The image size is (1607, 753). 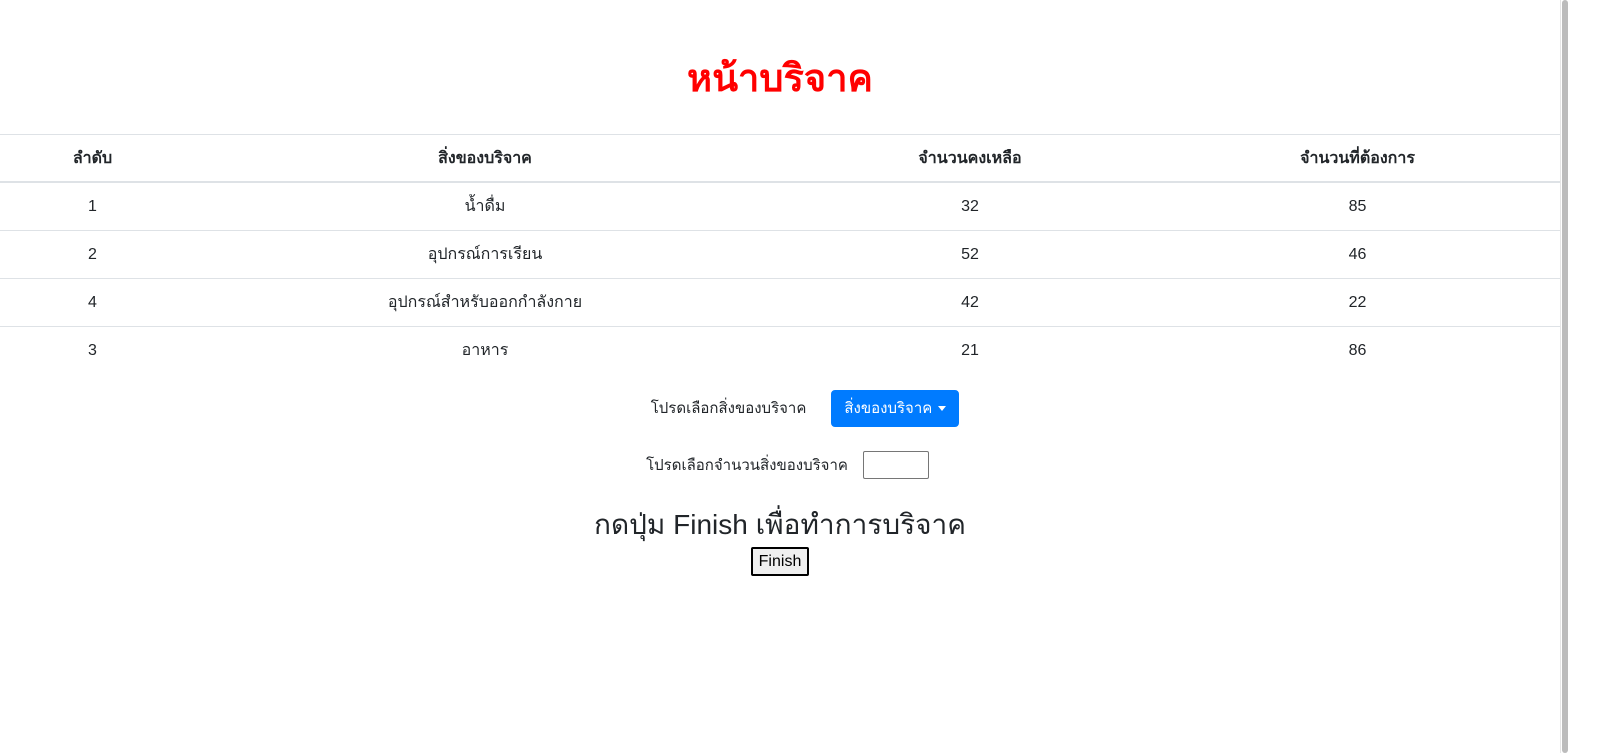 I want to click on table-row: 4 อุปกรณ์สำหรับออกกำลังกาย 42 22, so click(x=780, y=302).